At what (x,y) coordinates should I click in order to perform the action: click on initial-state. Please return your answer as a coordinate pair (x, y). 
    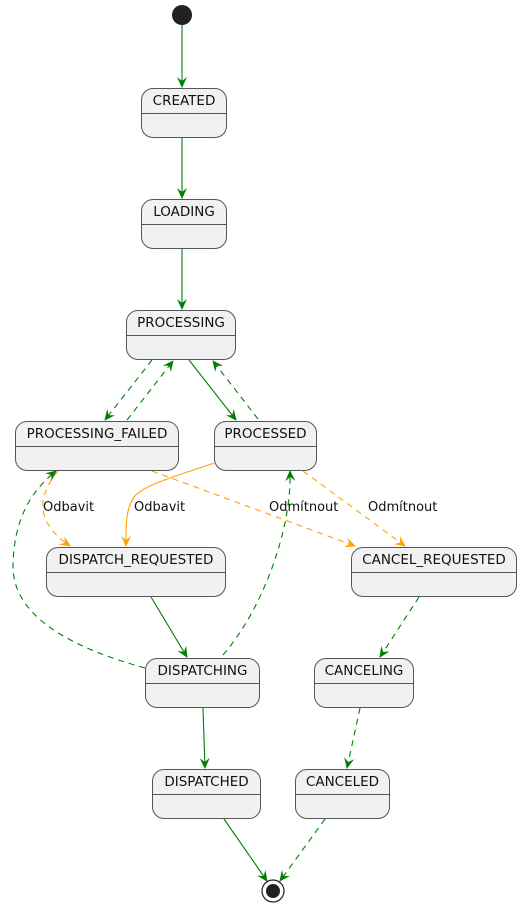
    Looking at the image, I should click on (182, 15).